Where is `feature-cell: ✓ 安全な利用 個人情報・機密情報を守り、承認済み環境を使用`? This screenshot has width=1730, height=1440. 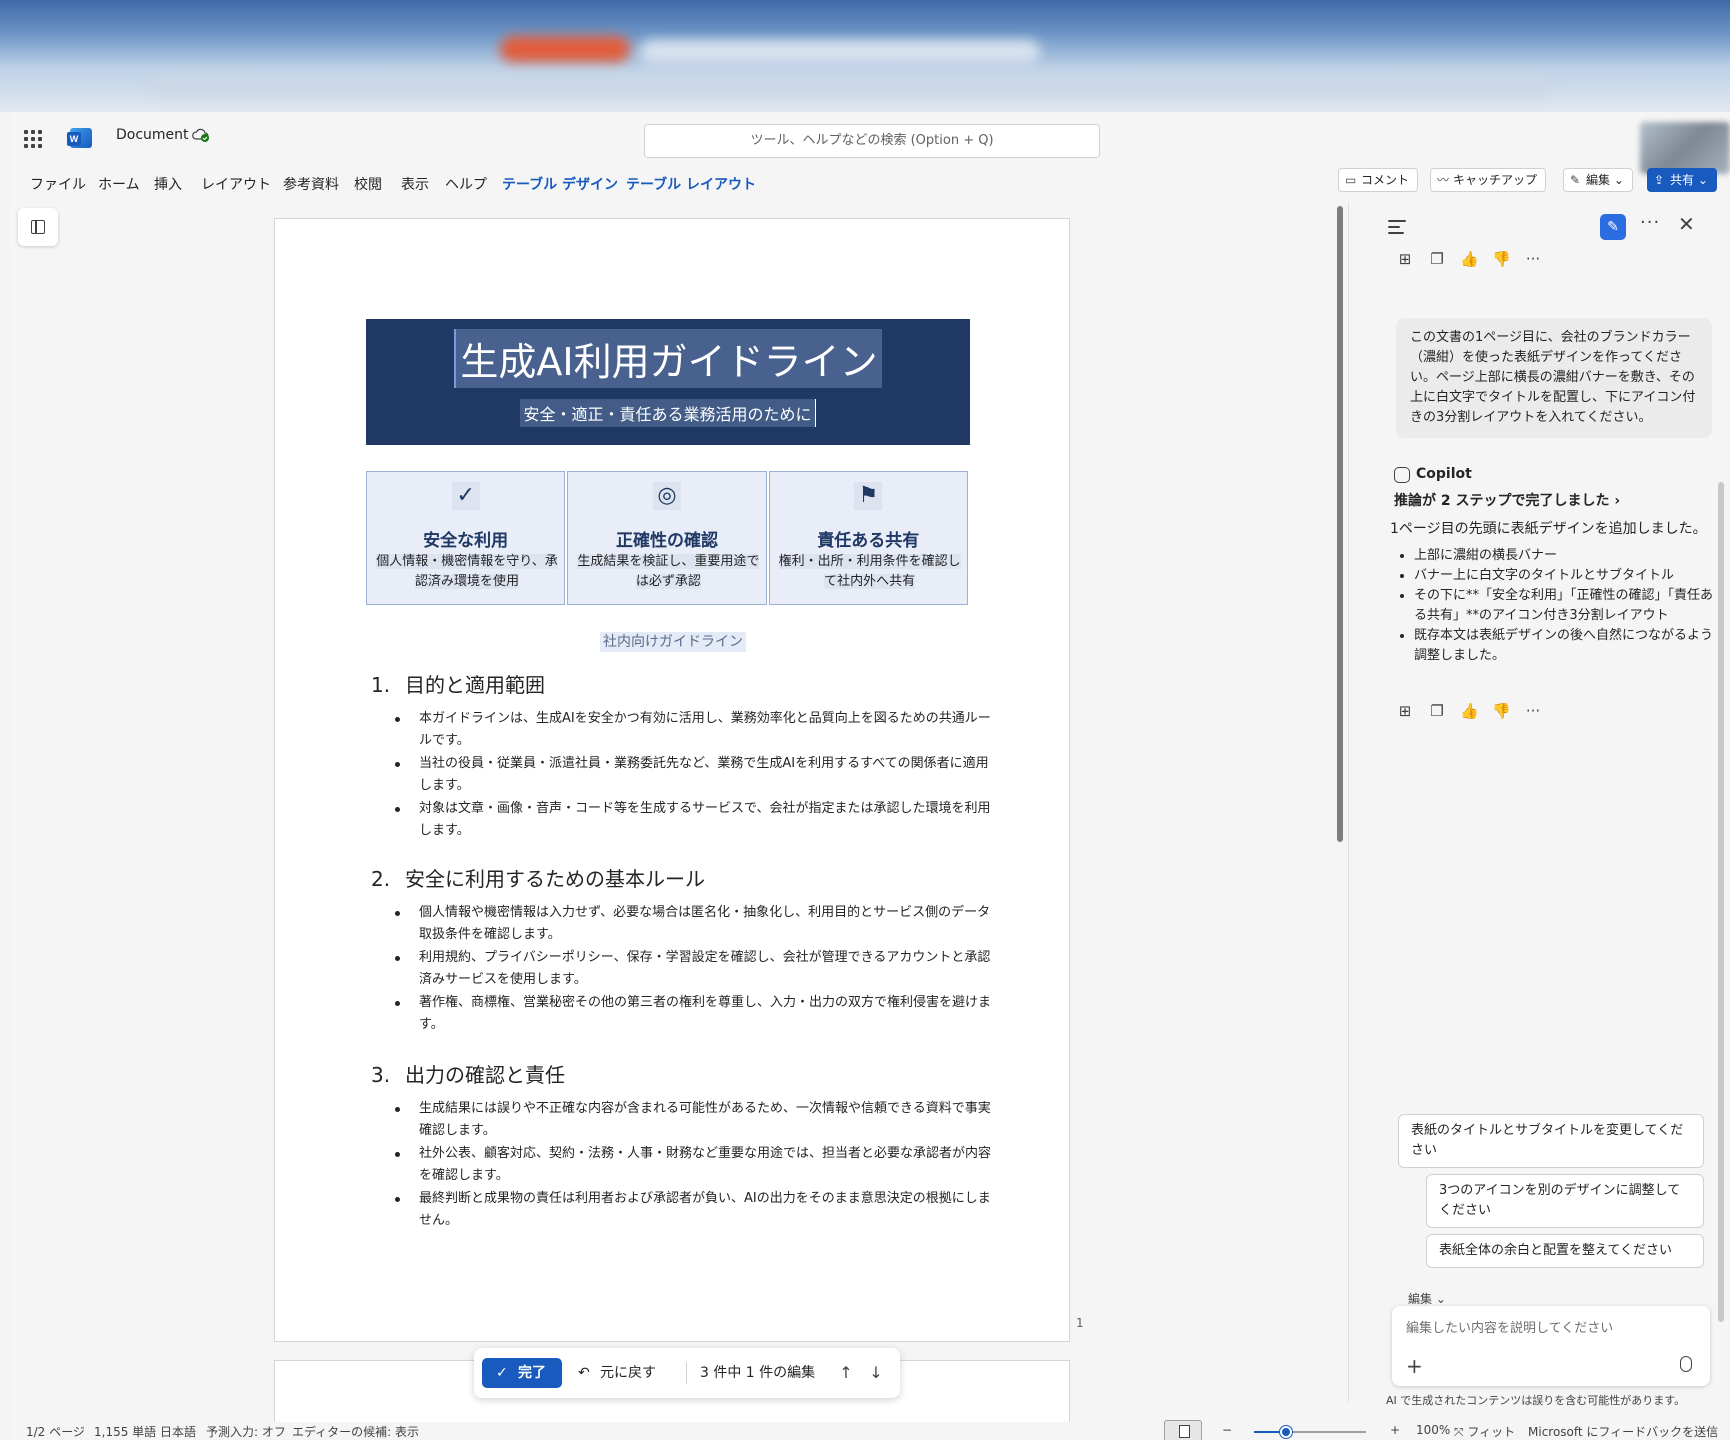 feature-cell: ✓ 安全な利用 個人情報・機密情報を守り、承認済み環境を使用 is located at coordinates (466, 538).